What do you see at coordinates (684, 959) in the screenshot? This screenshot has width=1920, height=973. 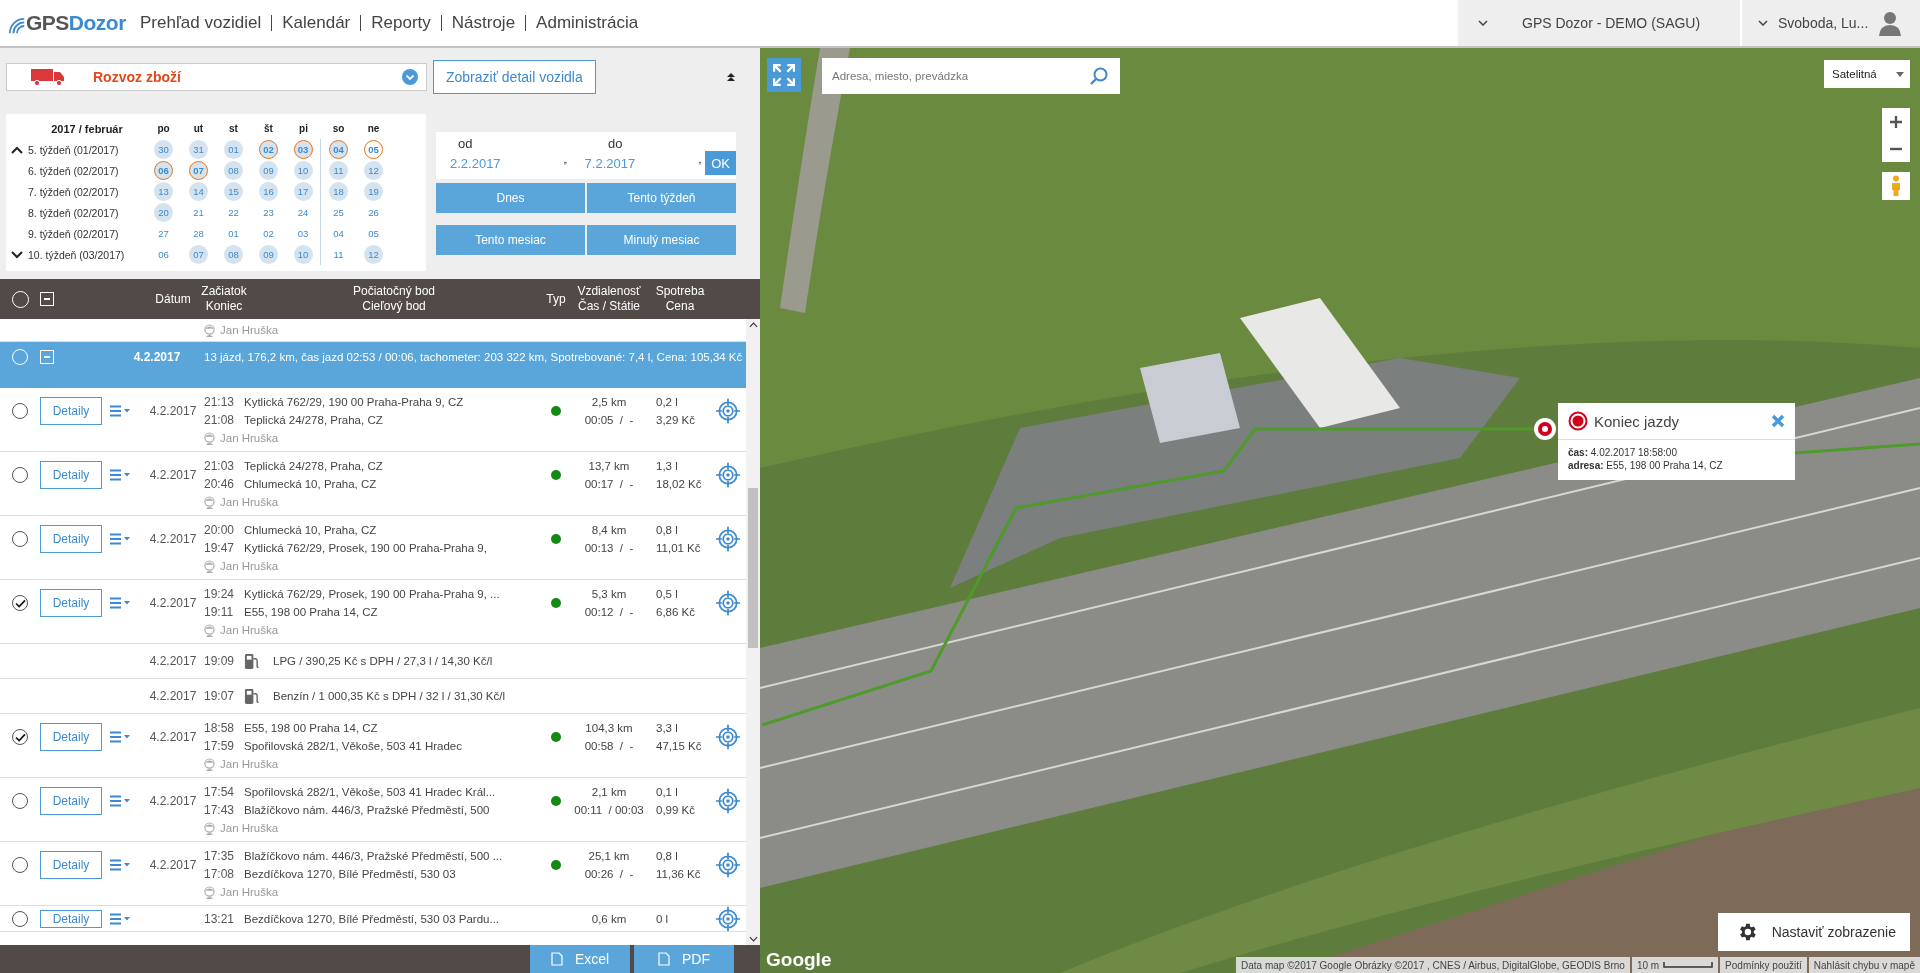 I see `export-button: PDF` at bounding box center [684, 959].